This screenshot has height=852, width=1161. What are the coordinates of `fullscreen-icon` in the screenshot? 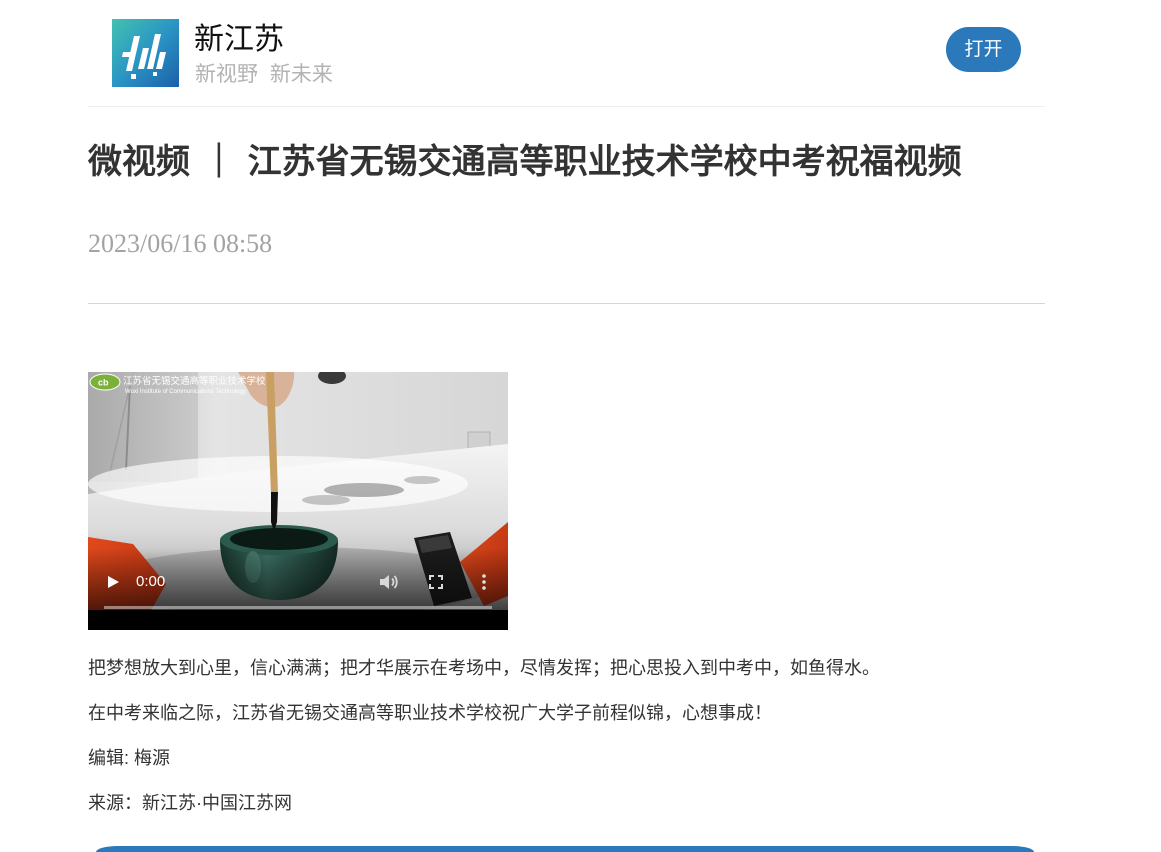 It's located at (436, 582).